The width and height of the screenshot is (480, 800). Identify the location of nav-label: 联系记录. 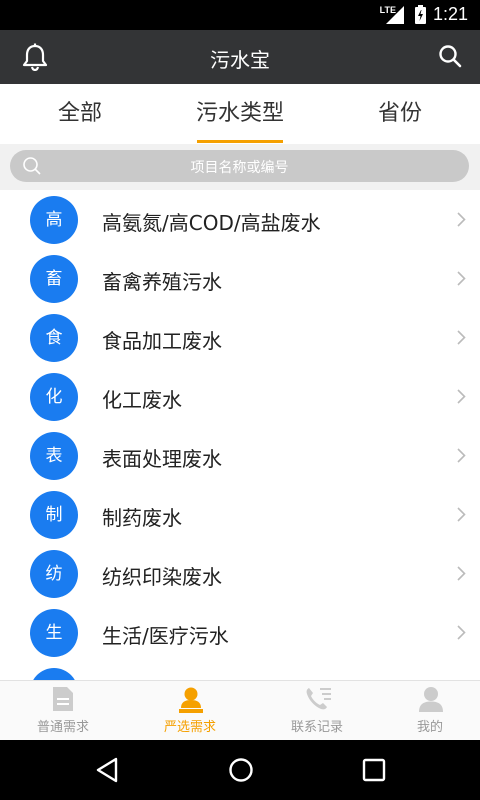
(316, 727).